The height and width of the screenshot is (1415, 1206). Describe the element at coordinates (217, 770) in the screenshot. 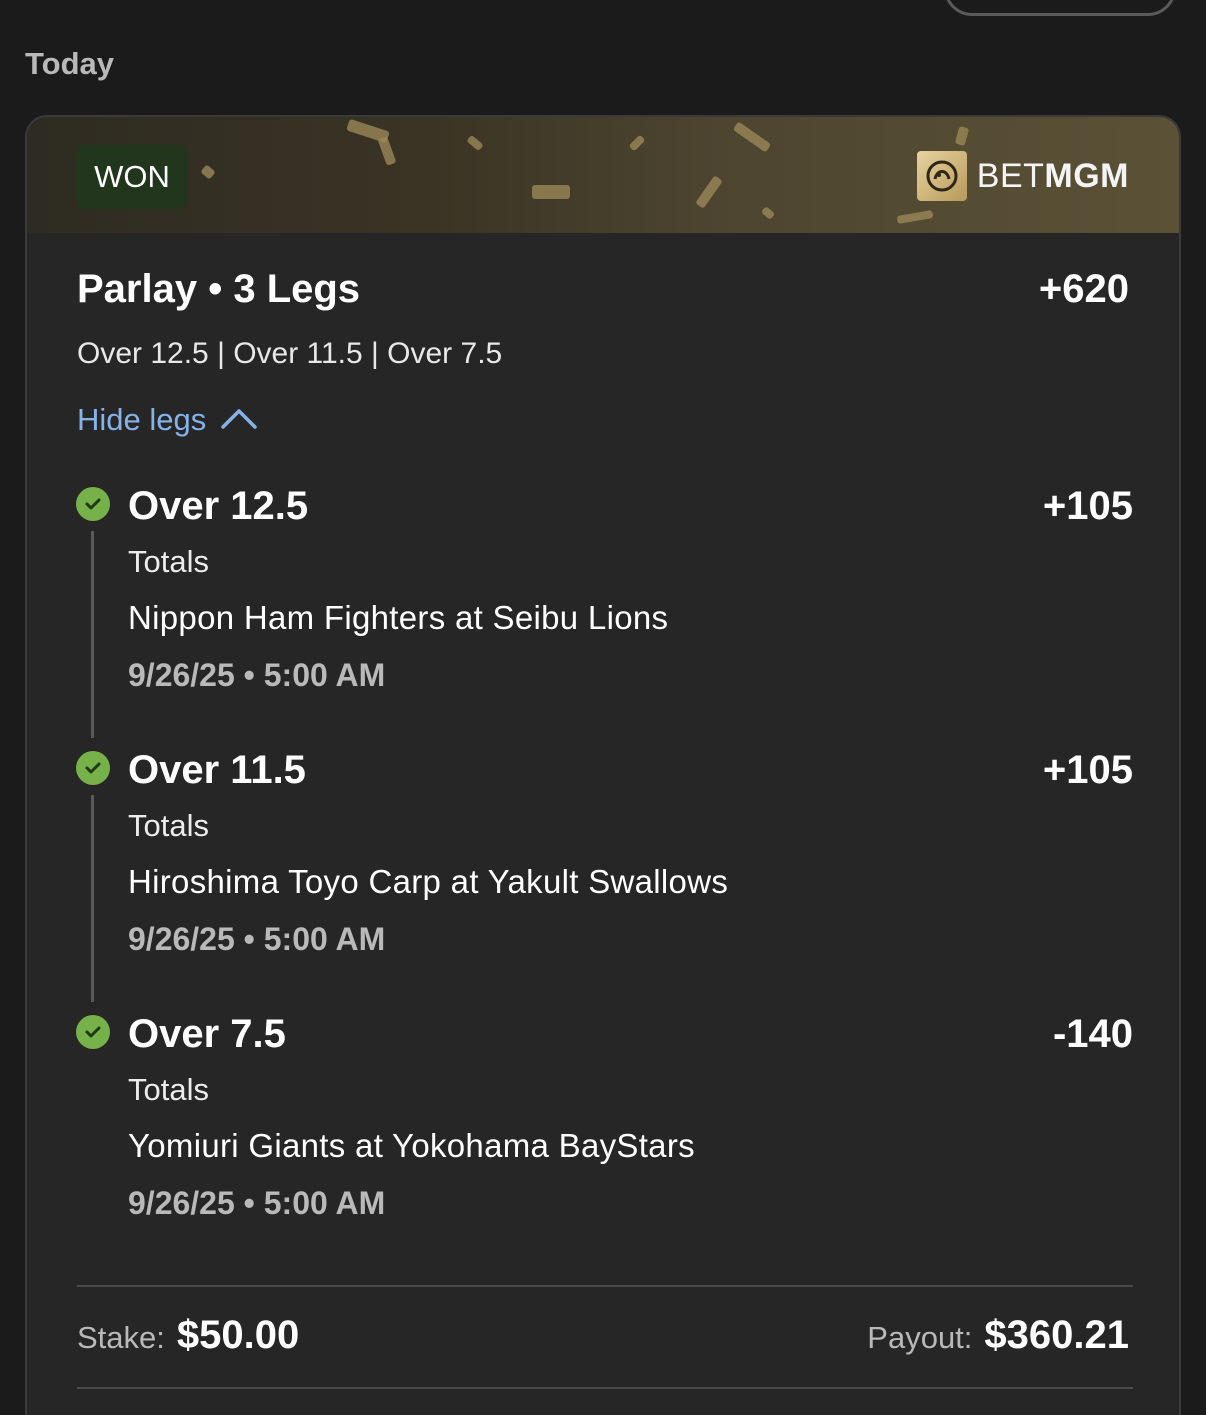

I see `leg-selection: Over 11.5` at that location.